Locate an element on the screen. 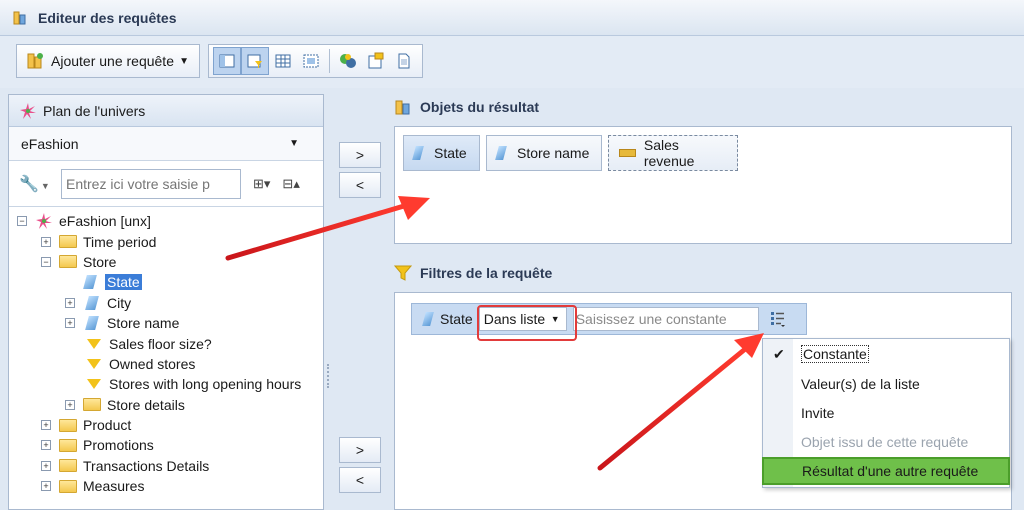  tree-root-label: eFashion [unx] is located at coordinates (105, 221).